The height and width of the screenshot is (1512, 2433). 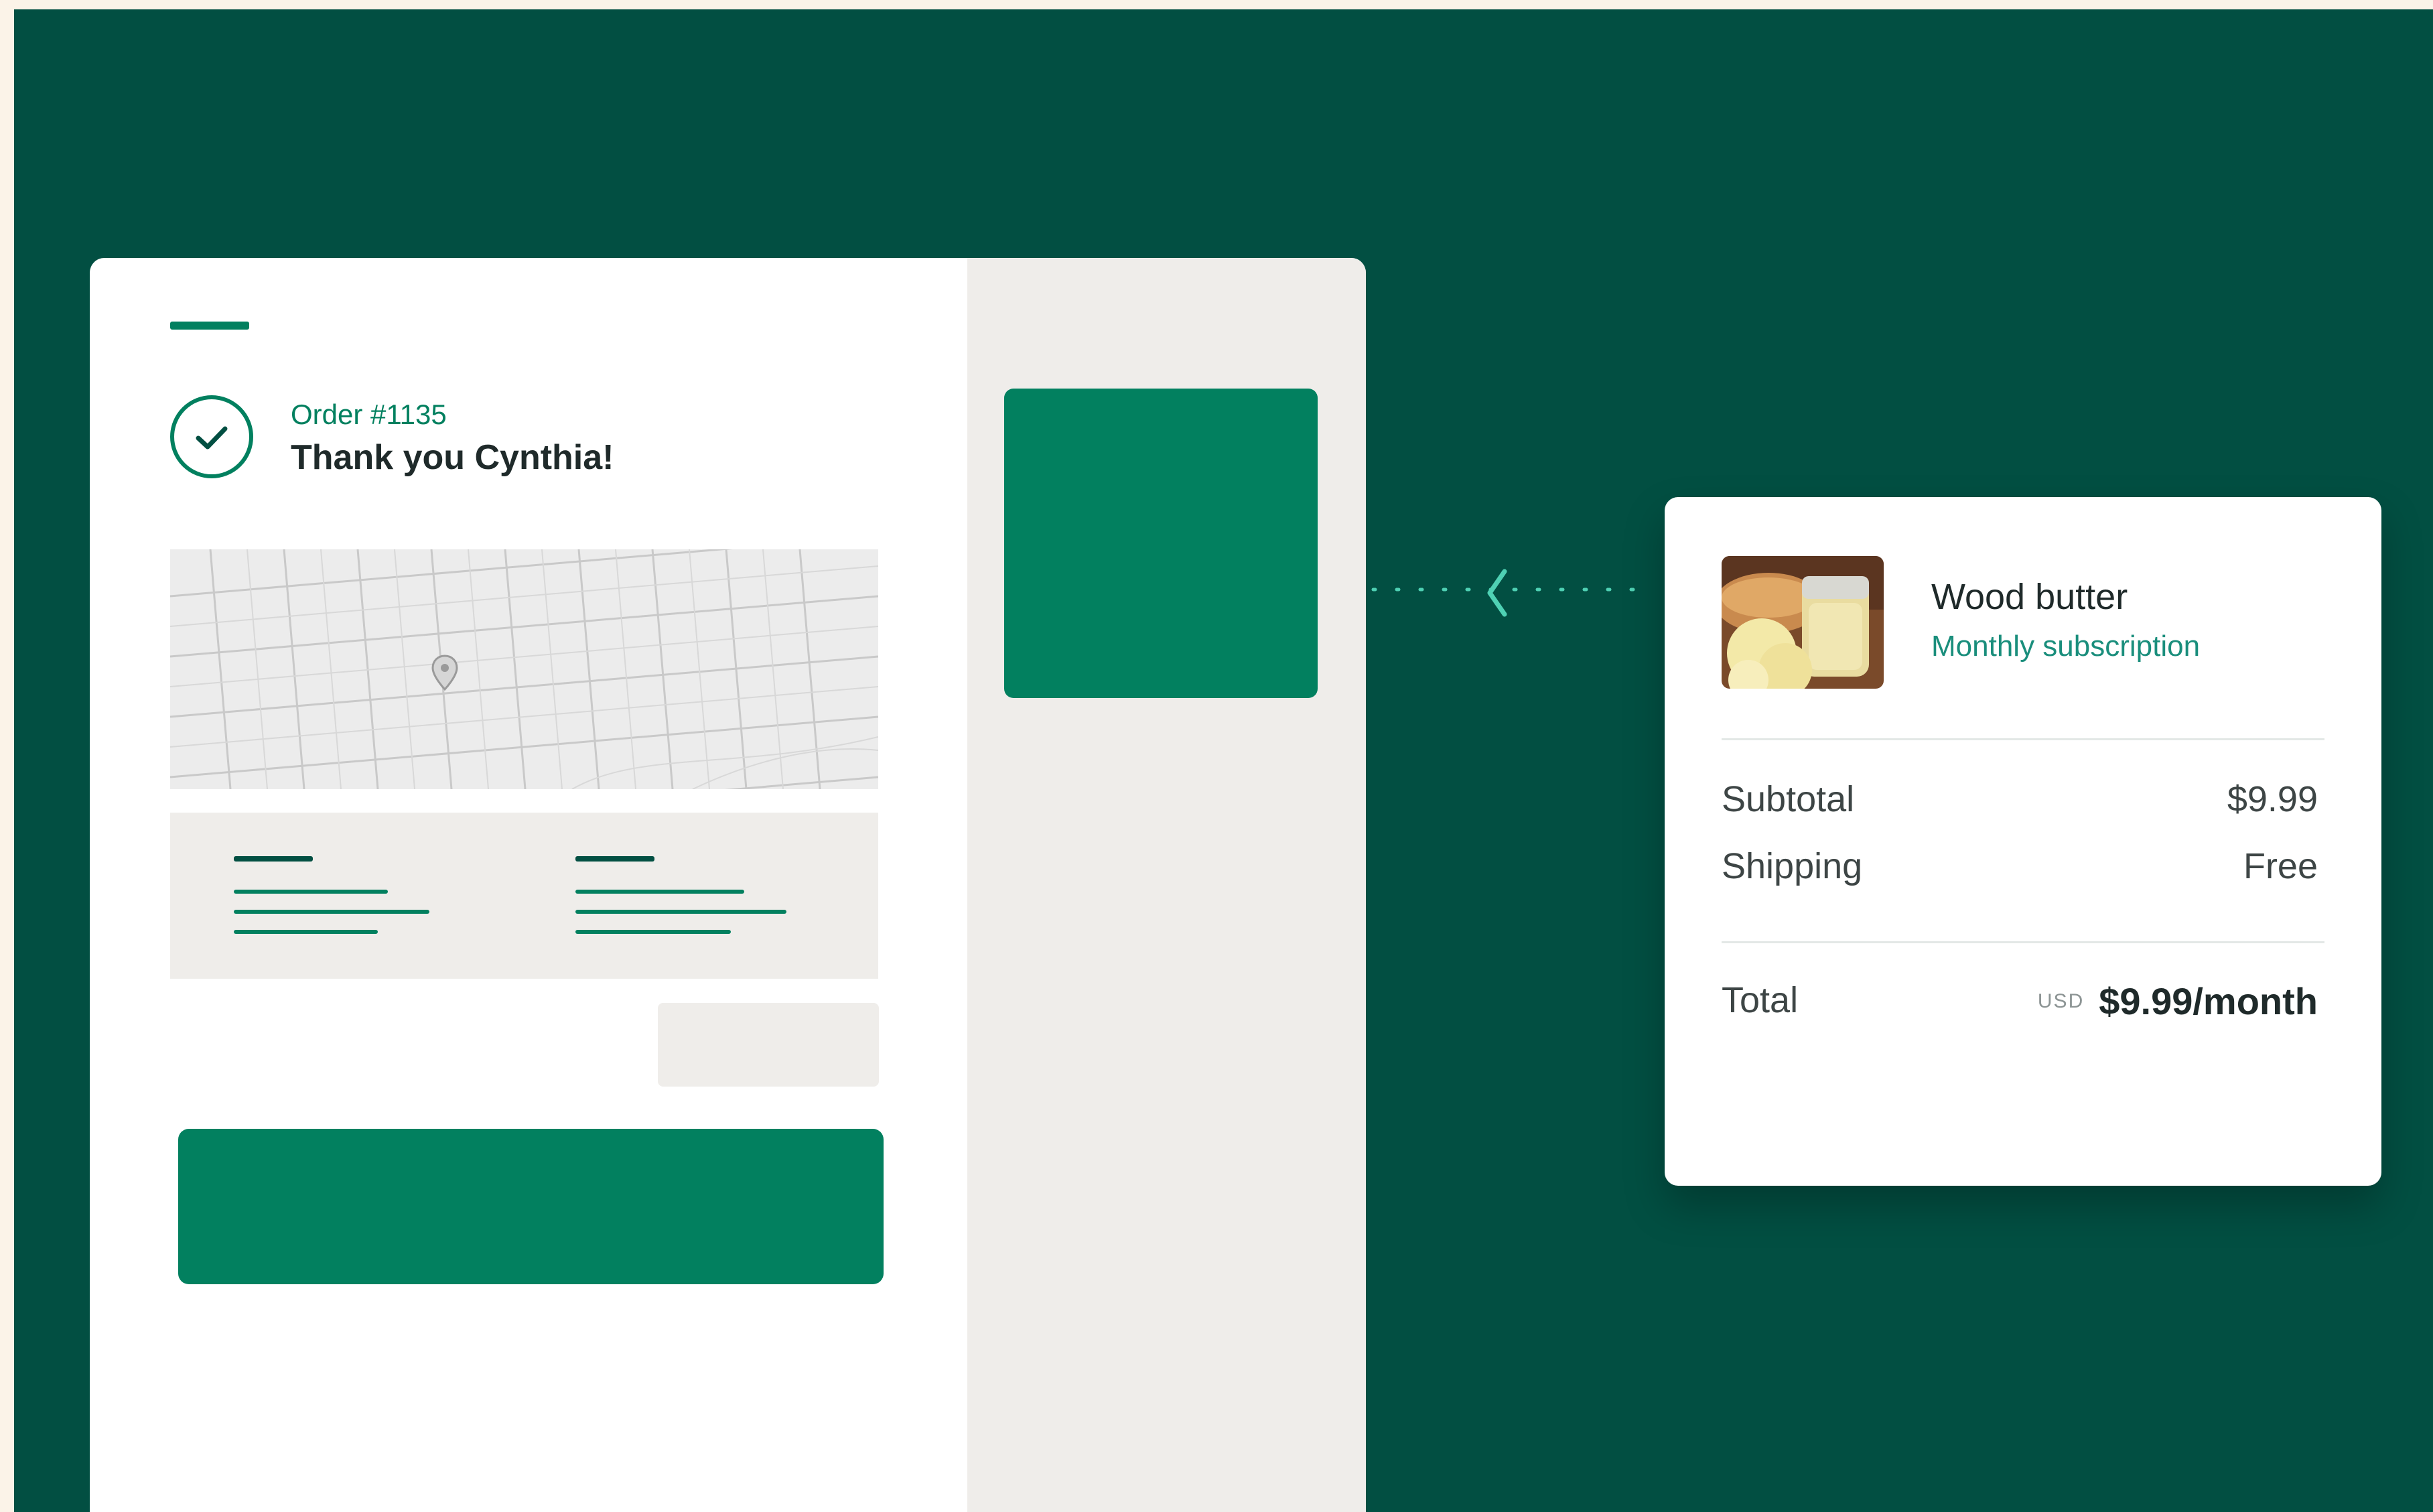 I want to click on total-label: Total, so click(x=1760, y=1000).